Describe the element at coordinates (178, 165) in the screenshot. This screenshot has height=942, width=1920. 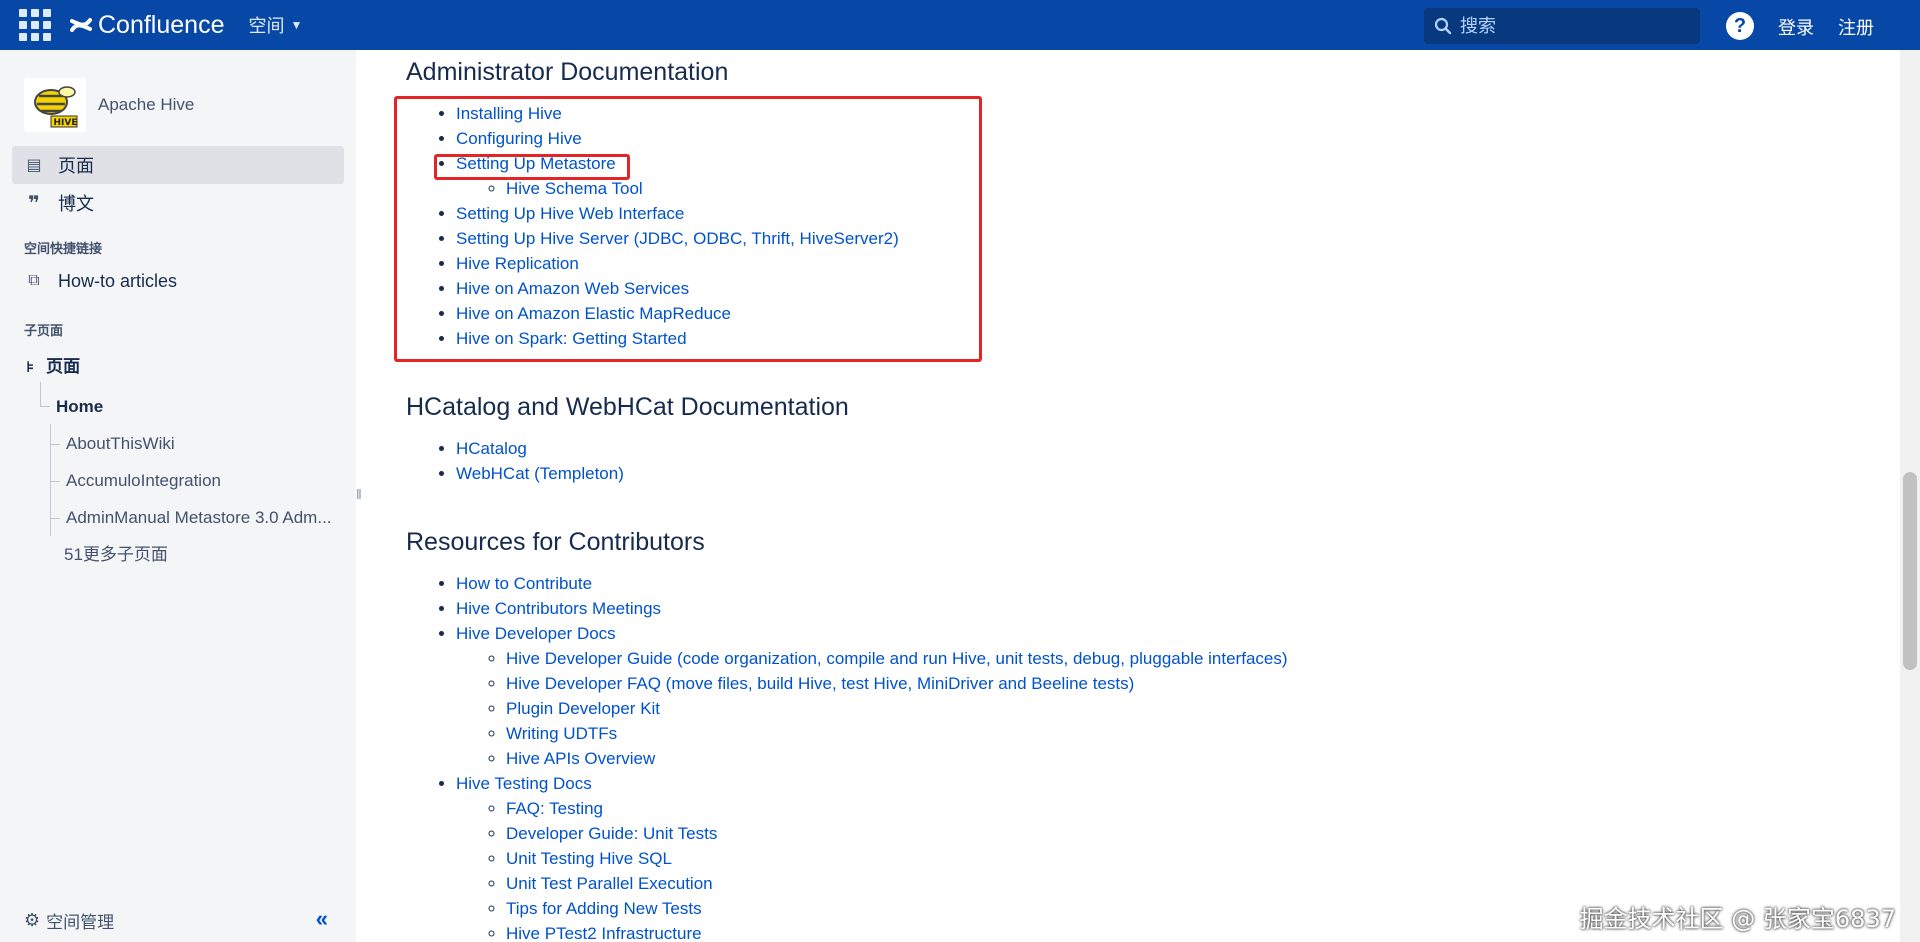
I see `sidebar-item-pages: ▤ 页面` at that location.